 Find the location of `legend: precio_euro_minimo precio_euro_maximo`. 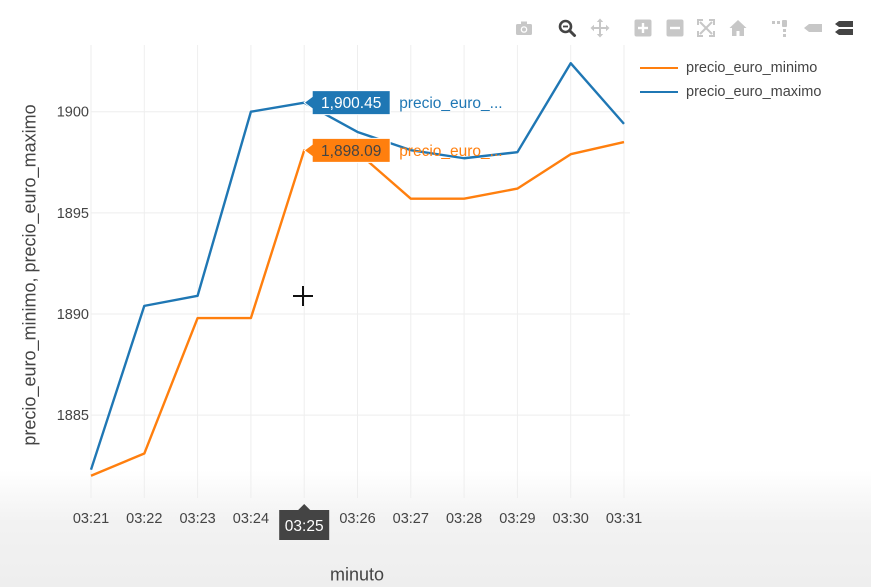

legend: precio_euro_minimo precio_euro_maximo is located at coordinates (730, 80).